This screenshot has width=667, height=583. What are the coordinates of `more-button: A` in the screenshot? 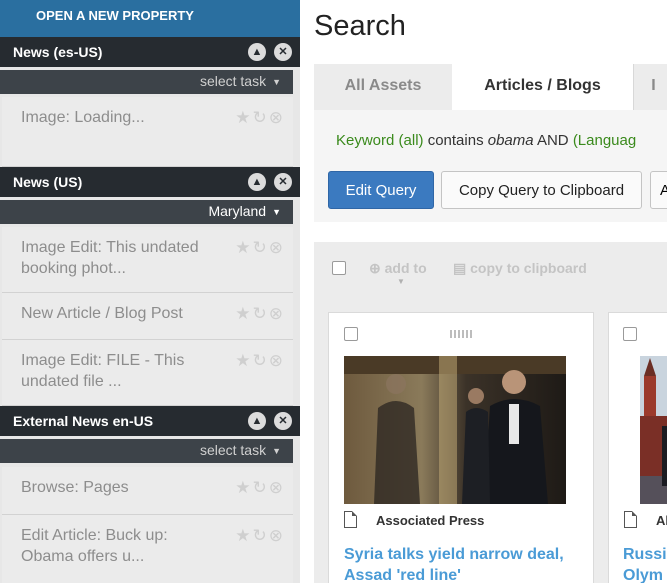 It's located at (658, 190).